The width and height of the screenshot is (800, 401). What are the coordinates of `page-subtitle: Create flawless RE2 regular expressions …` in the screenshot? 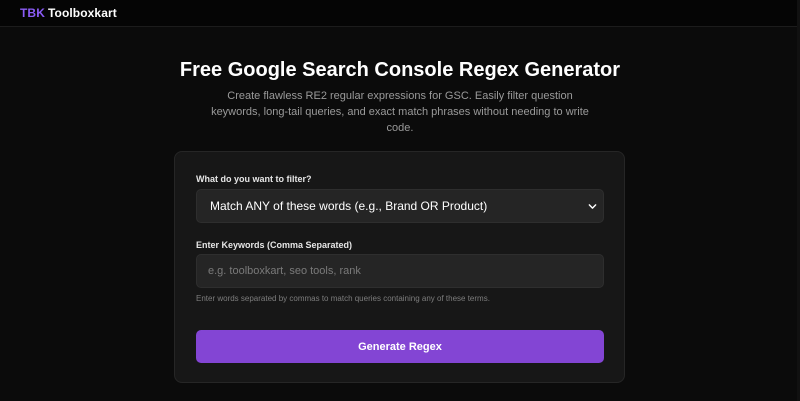 It's located at (400, 112).